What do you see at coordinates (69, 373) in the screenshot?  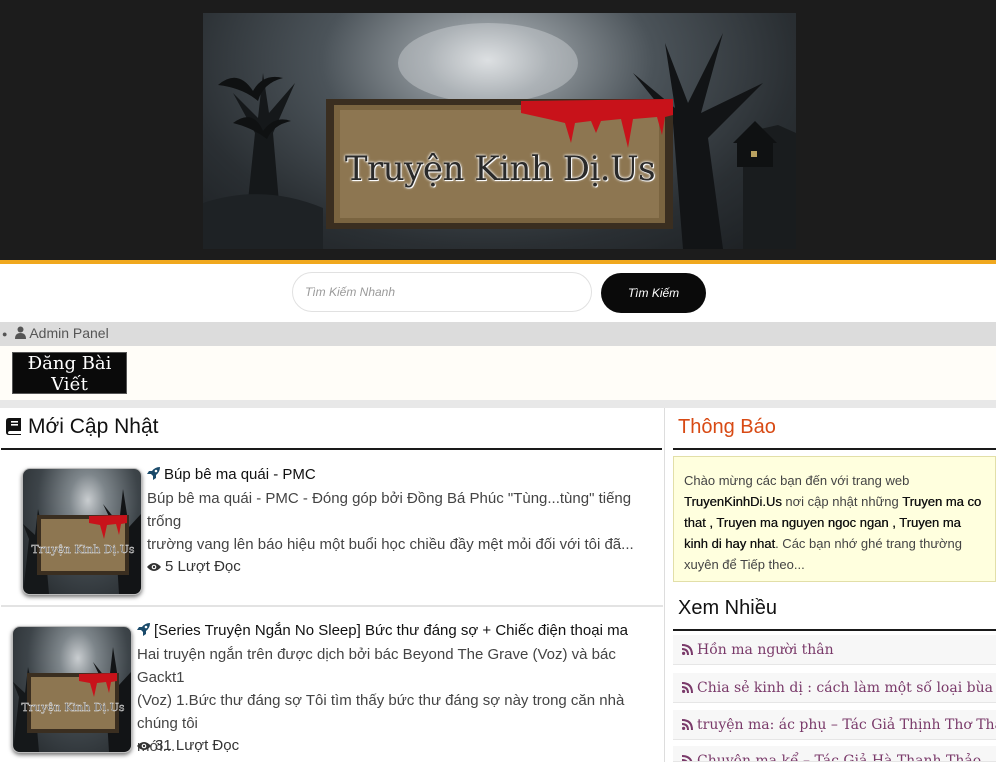 I see `create-post-button: Đăng Bài Viết` at bounding box center [69, 373].